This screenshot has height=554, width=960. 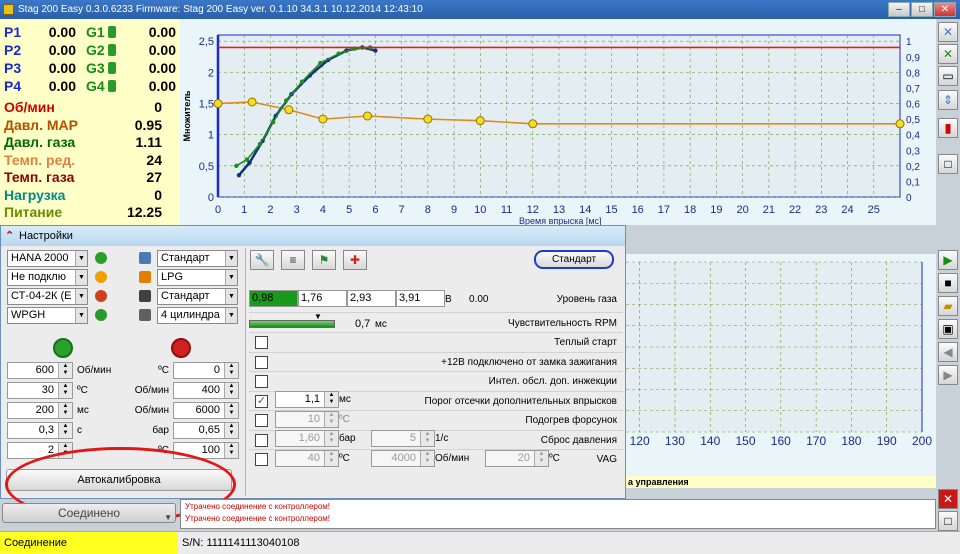 I want to click on slider-thumb-icon: ▼, so click(x=318, y=316).